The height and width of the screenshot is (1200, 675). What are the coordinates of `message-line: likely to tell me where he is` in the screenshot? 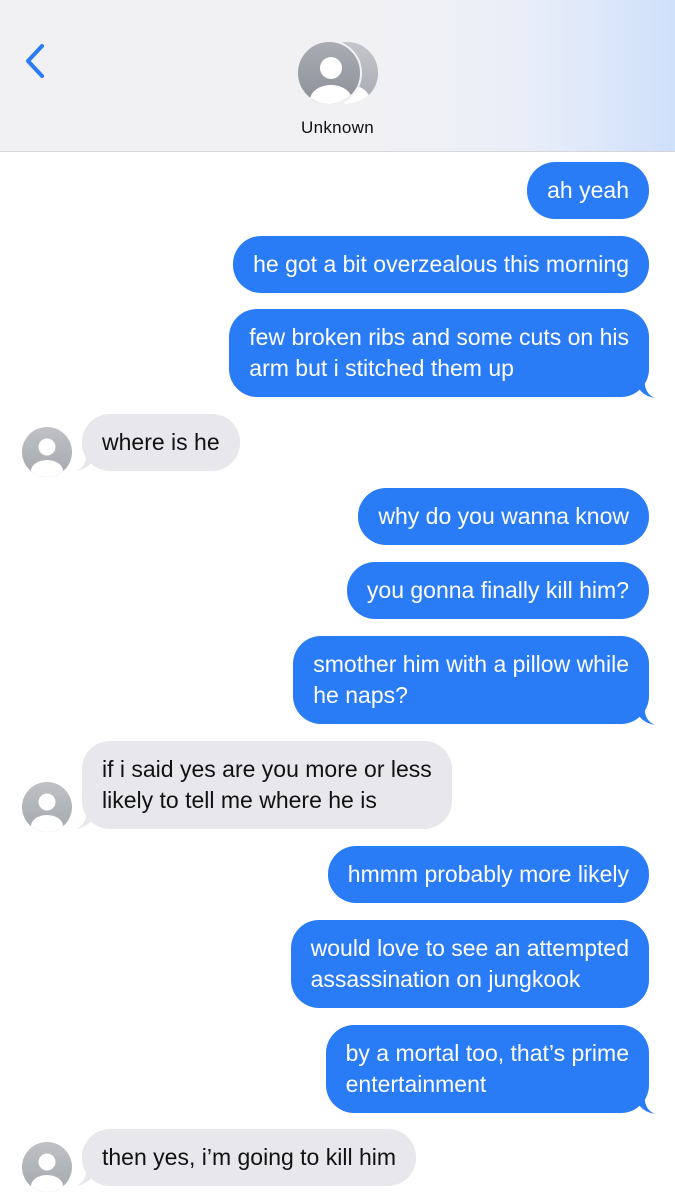 It's located at (239, 800).